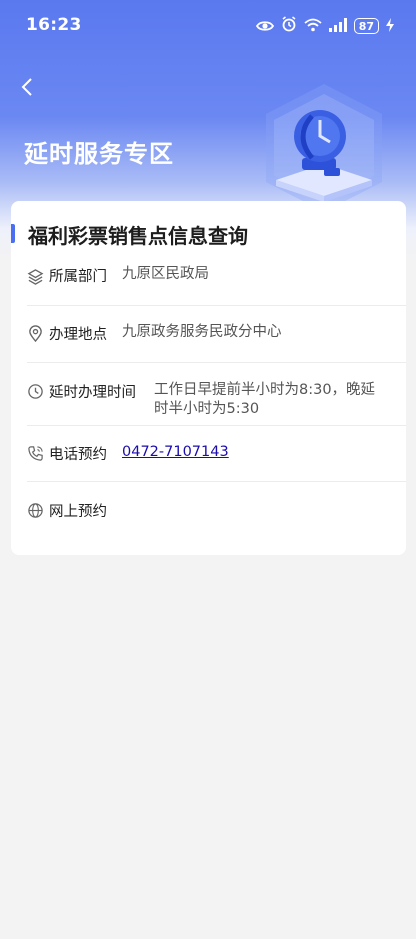 This screenshot has width=416, height=939. I want to click on battery-level: 87, so click(366, 26).